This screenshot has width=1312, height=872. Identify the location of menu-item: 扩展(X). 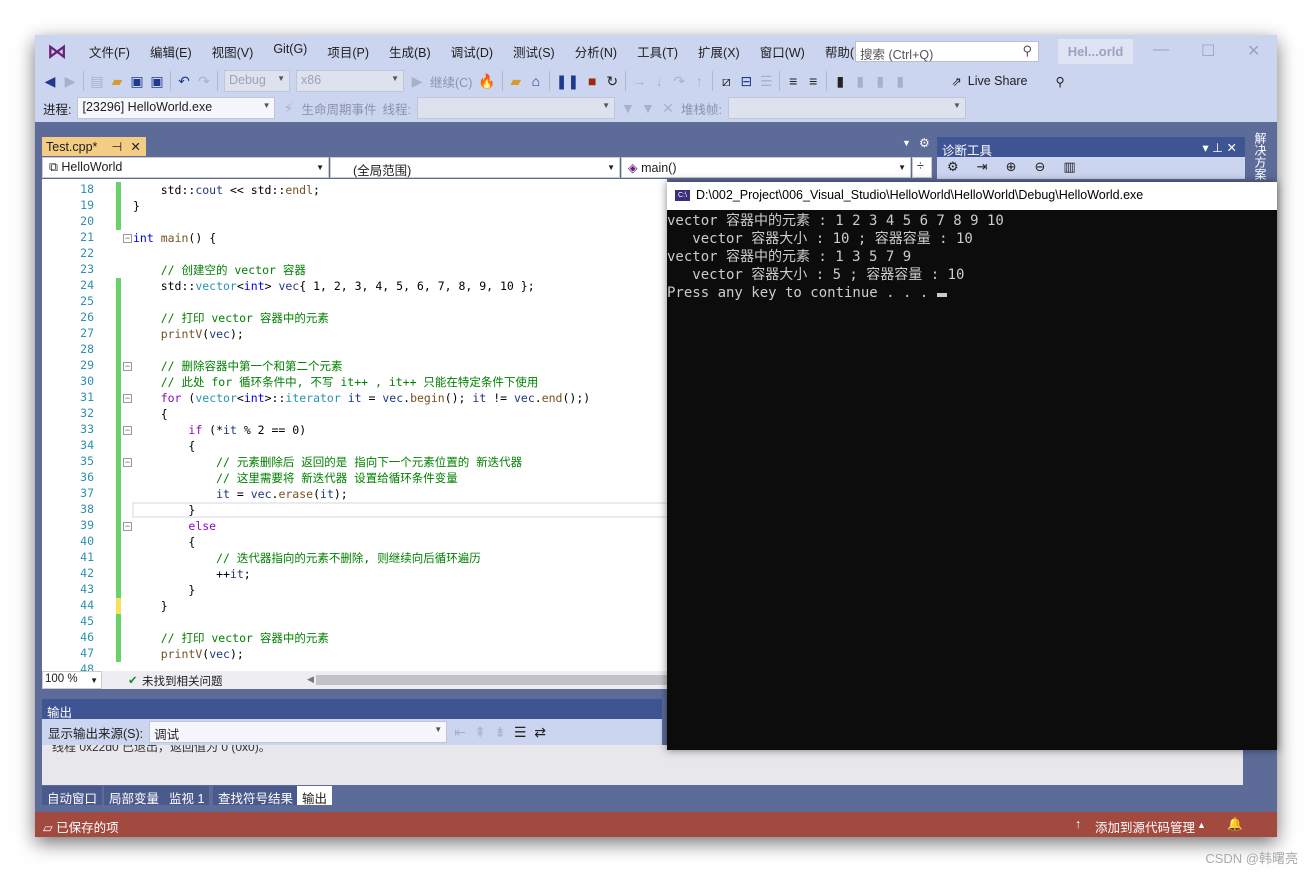
(719, 51).